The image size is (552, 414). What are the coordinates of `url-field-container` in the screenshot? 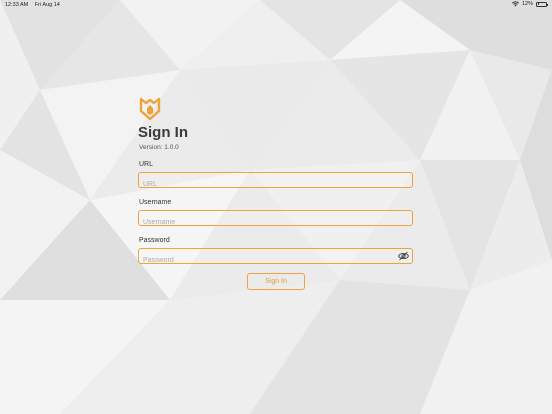 It's located at (275, 182).